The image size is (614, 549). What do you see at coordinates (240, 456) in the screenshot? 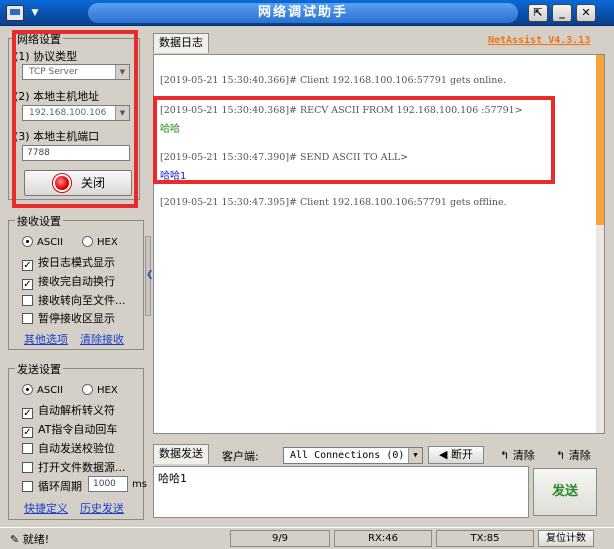
I see `client-label: 客户端:` at bounding box center [240, 456].